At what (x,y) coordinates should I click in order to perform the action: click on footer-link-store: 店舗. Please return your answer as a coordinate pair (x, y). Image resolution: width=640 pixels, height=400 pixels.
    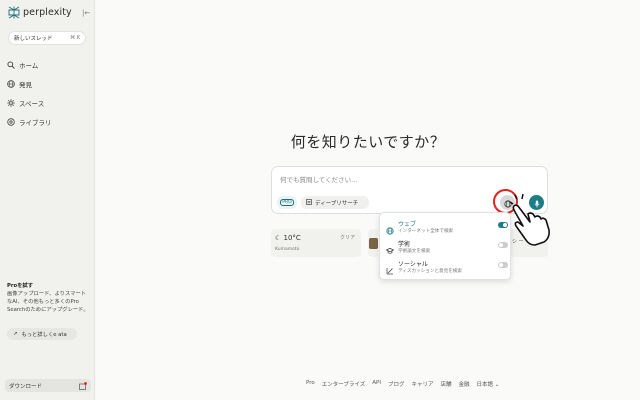
    Looking at the image, I should click on (445, 384).